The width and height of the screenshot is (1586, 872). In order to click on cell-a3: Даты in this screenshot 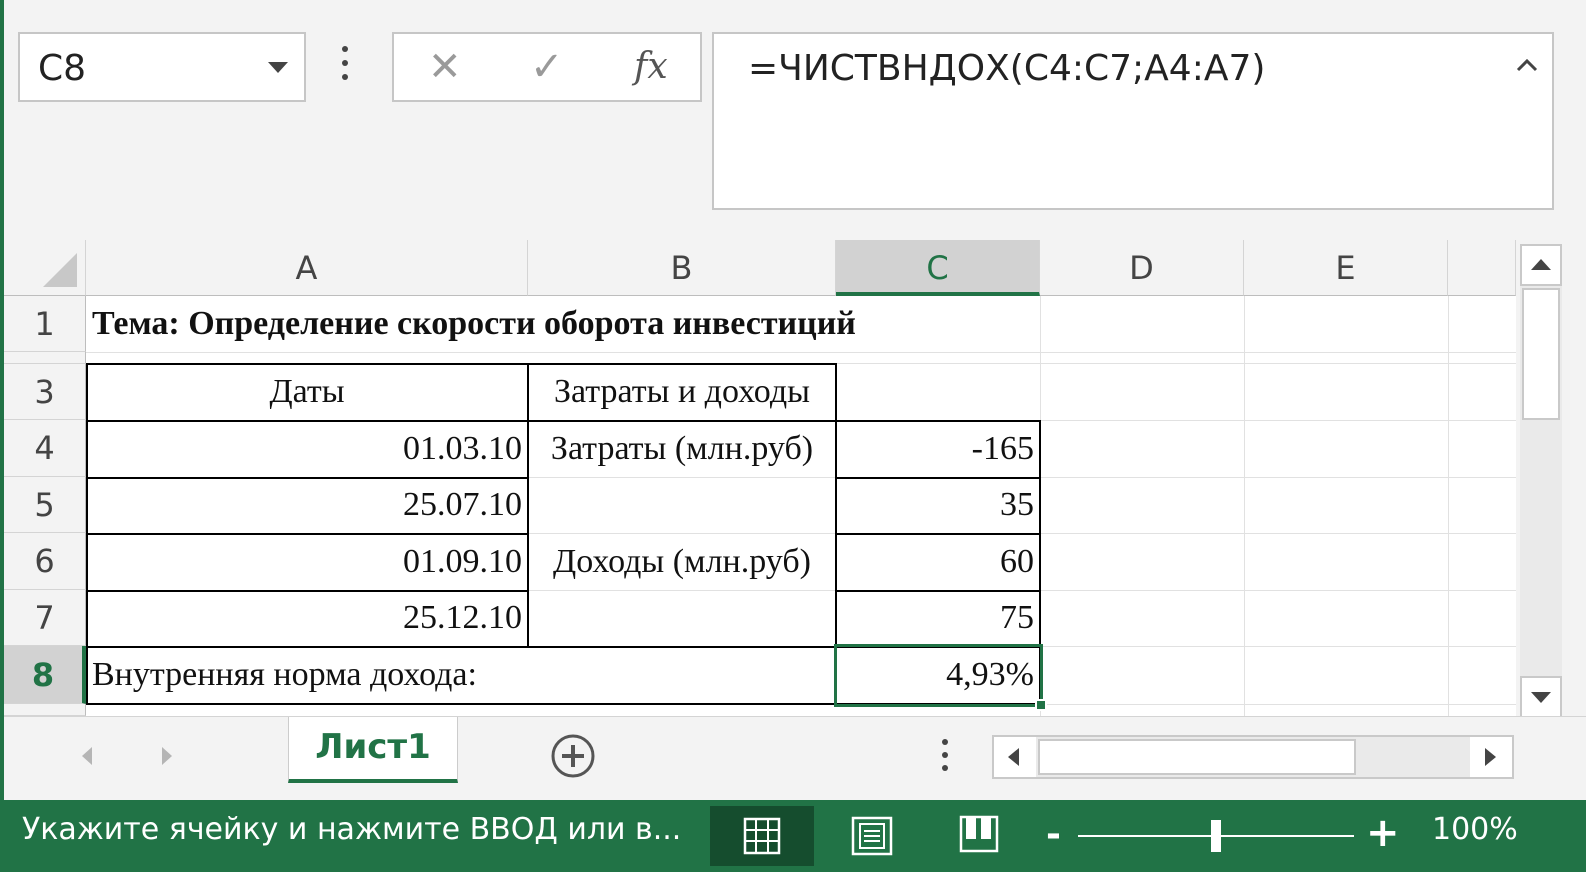, I will do `click(307, 392)`.